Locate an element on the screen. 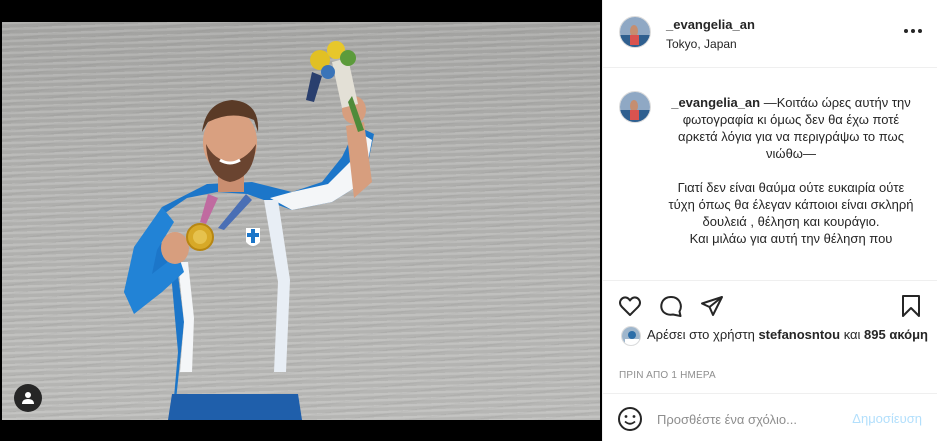 Image resolution: width=937 pixels, height=441 pixels. user-tag-button is located at coordinates (28, 398).